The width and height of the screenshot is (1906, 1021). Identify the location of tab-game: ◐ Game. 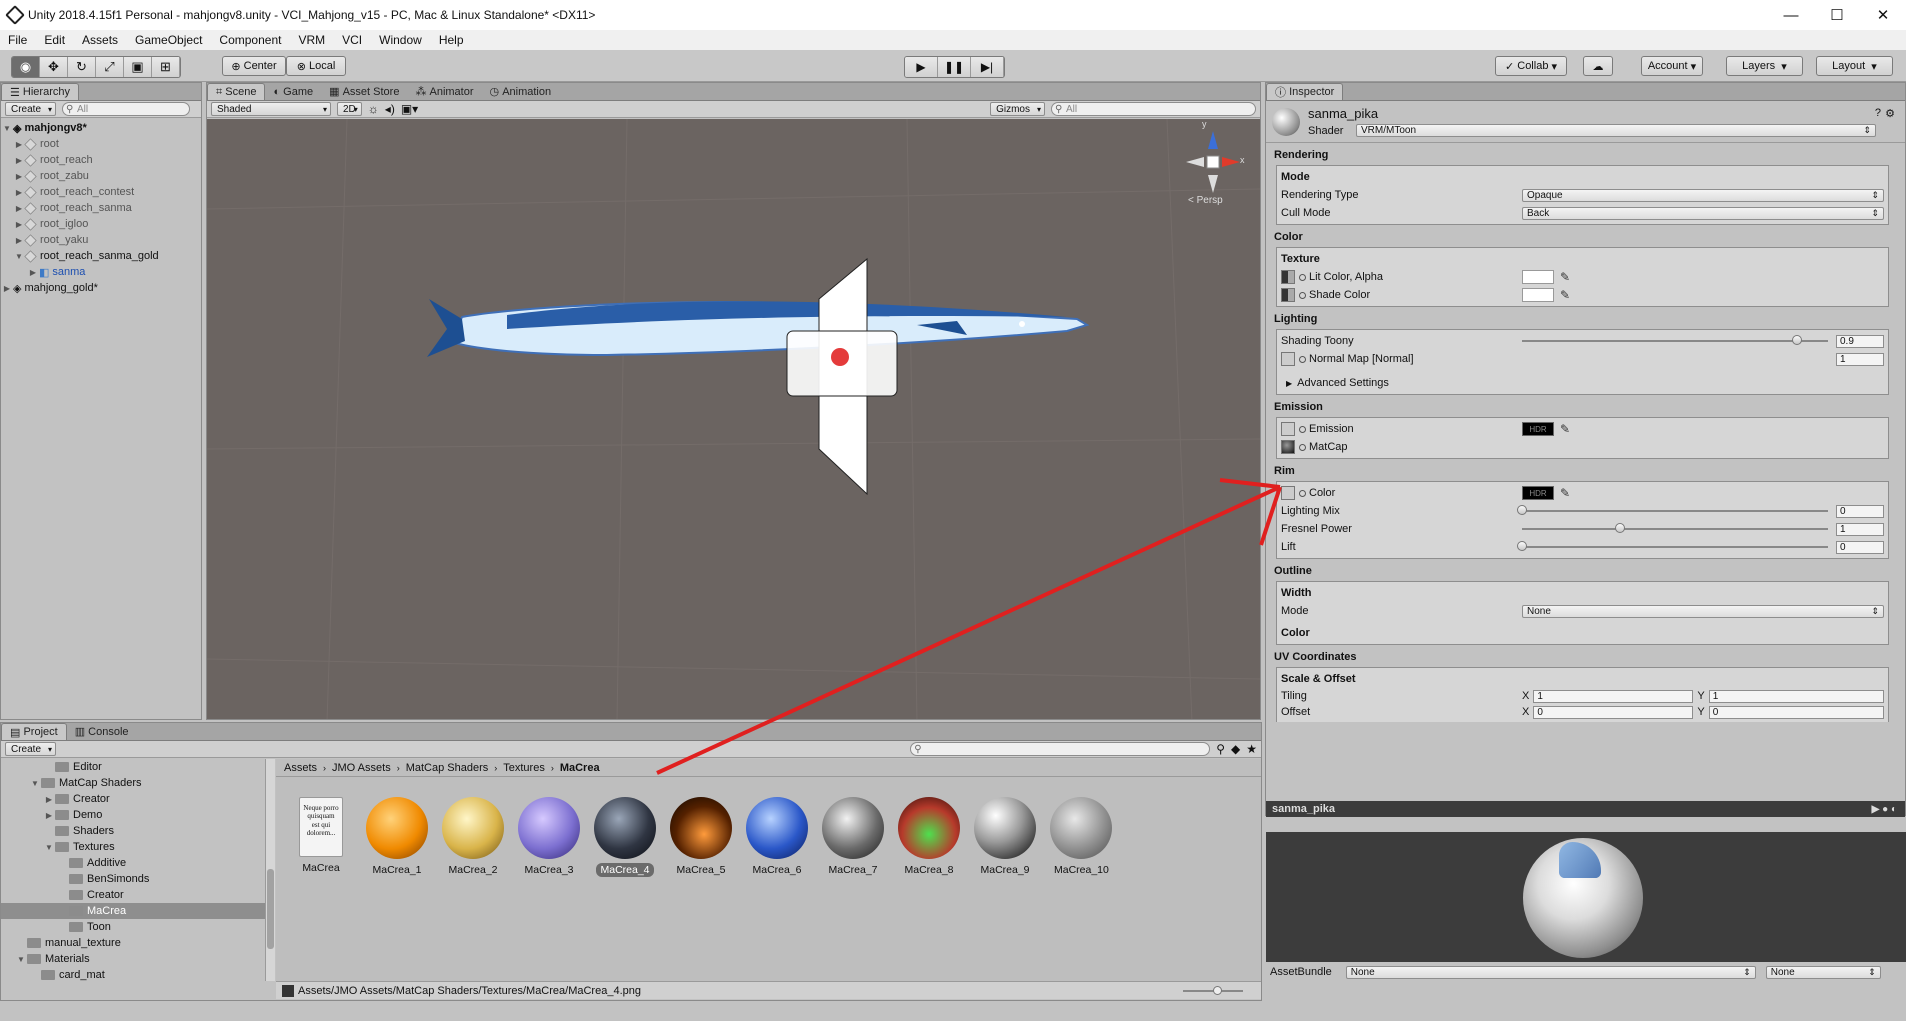
(293, 91).